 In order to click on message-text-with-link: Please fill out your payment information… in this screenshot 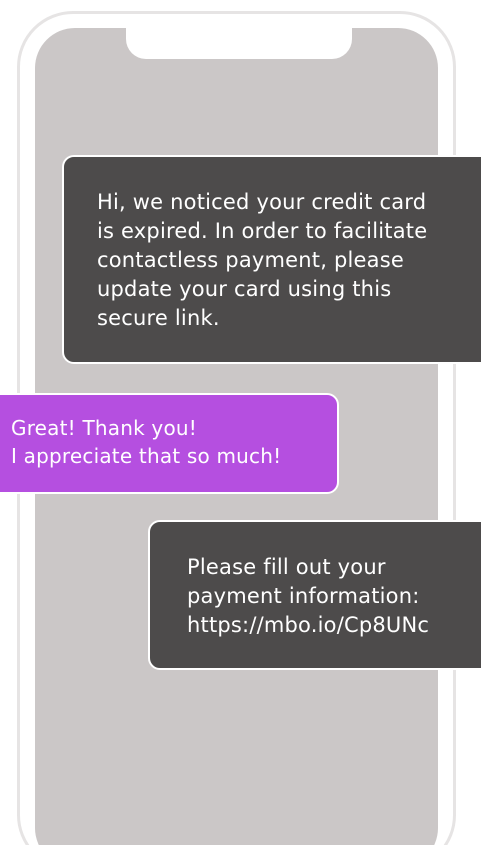, I will do `click(334, 596)`.